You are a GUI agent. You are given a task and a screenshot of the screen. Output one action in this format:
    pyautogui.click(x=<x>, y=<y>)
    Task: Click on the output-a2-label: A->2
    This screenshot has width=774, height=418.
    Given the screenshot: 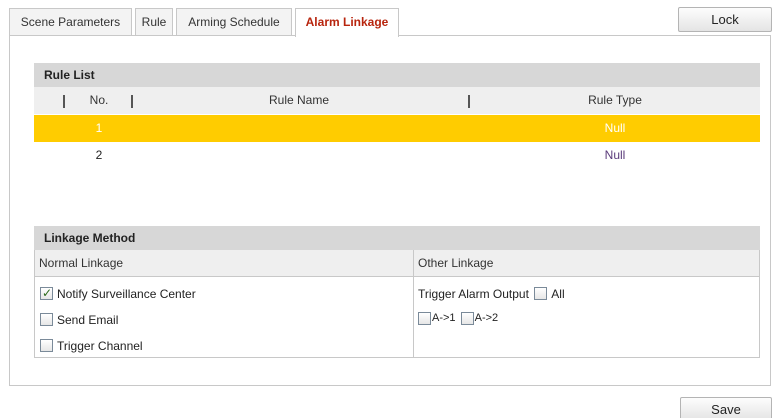 What is the action you would take?
    pyautogui.click(x=486, y=318)
    